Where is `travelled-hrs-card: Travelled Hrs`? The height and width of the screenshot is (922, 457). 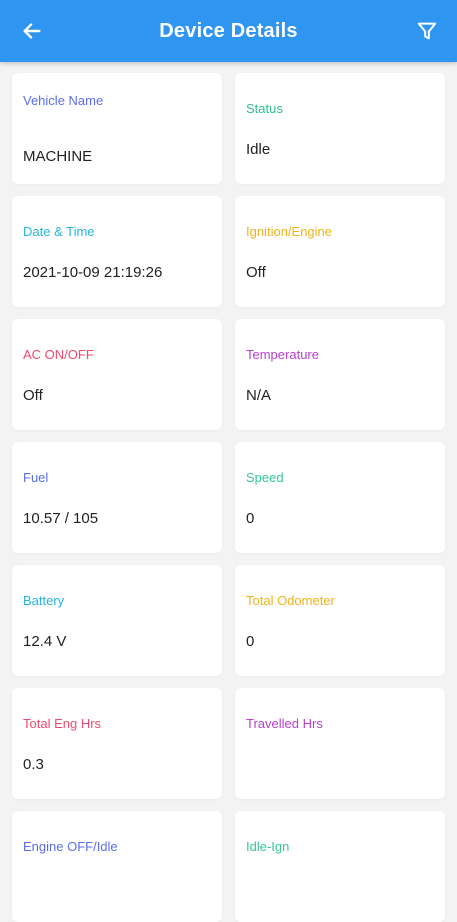 travelled-hrs-card: Travelled Hrs is located at coordinates (340, 743).